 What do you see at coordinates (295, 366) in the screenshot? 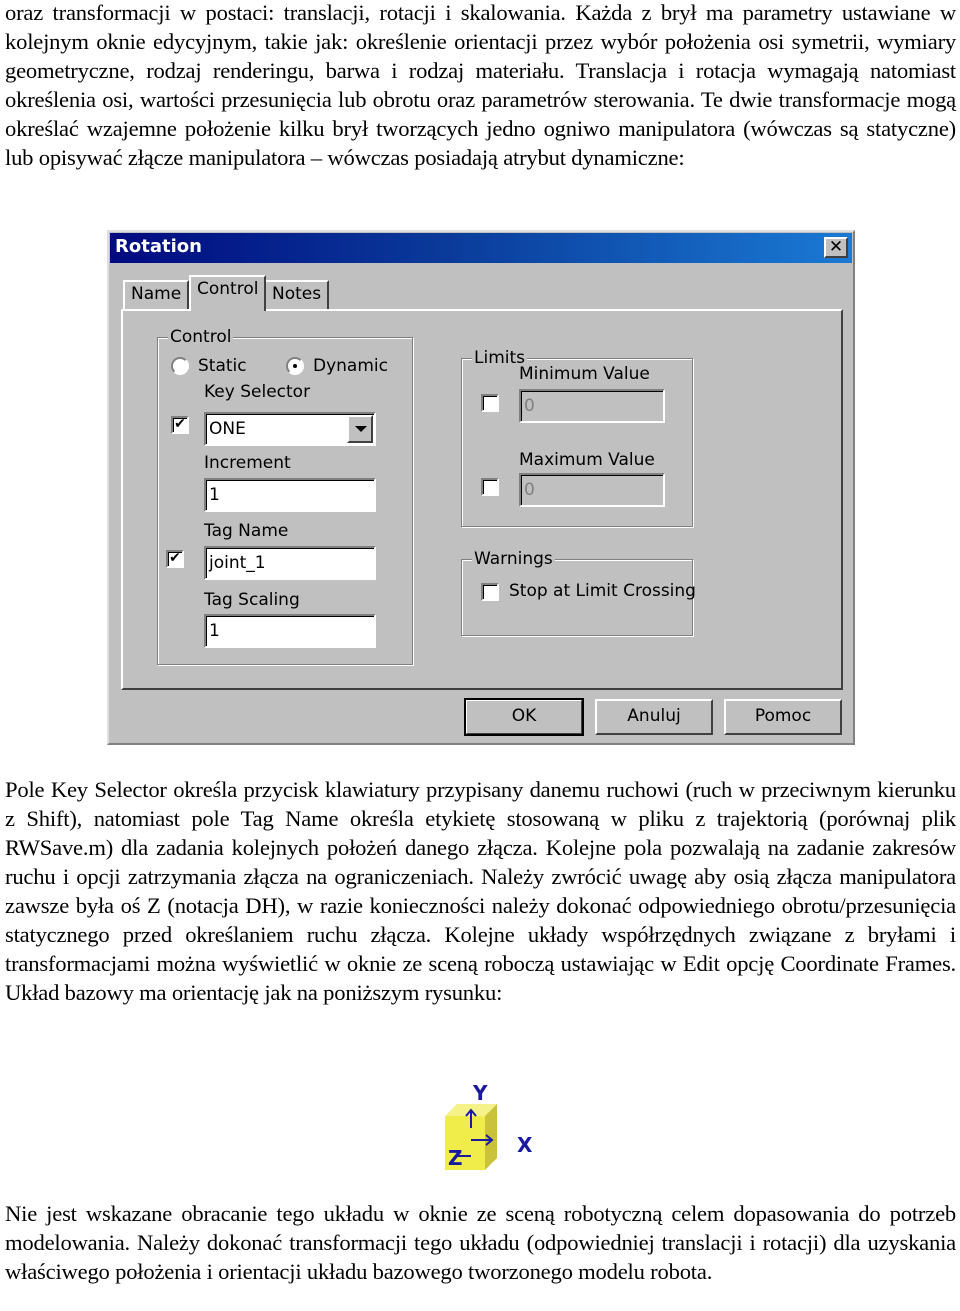
I see `radio-dynamic` at bounding box center [295, 366].